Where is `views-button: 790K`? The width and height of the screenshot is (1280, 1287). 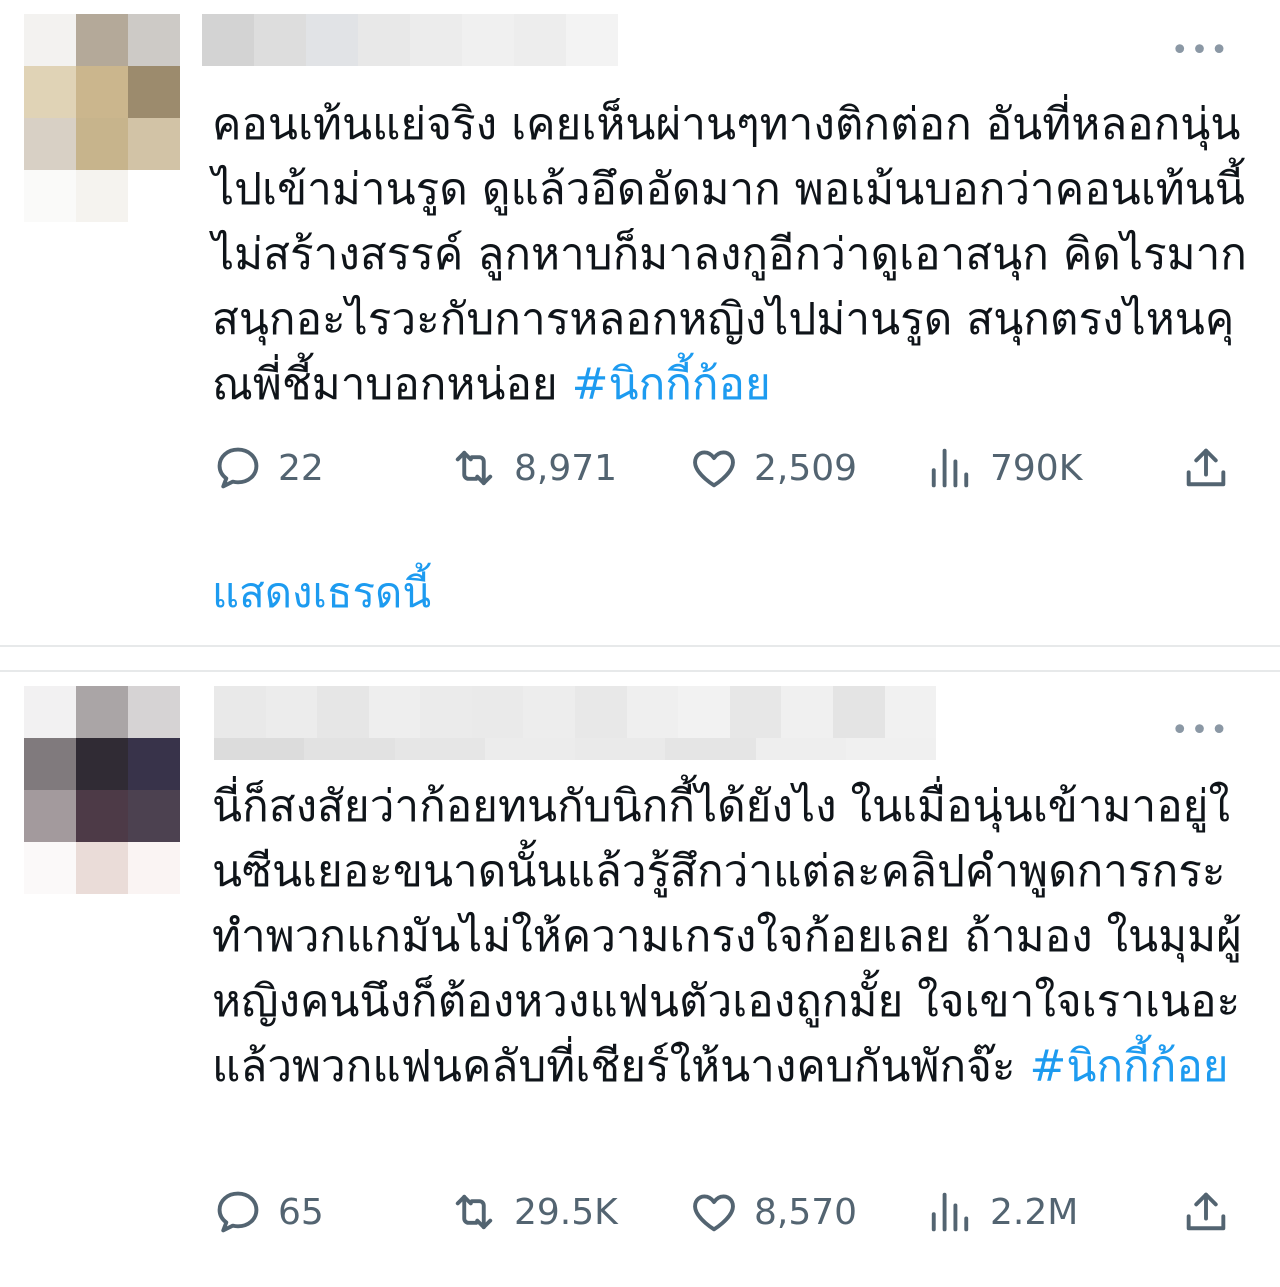 views-button: 790K is located at coordinates (1003, 468).